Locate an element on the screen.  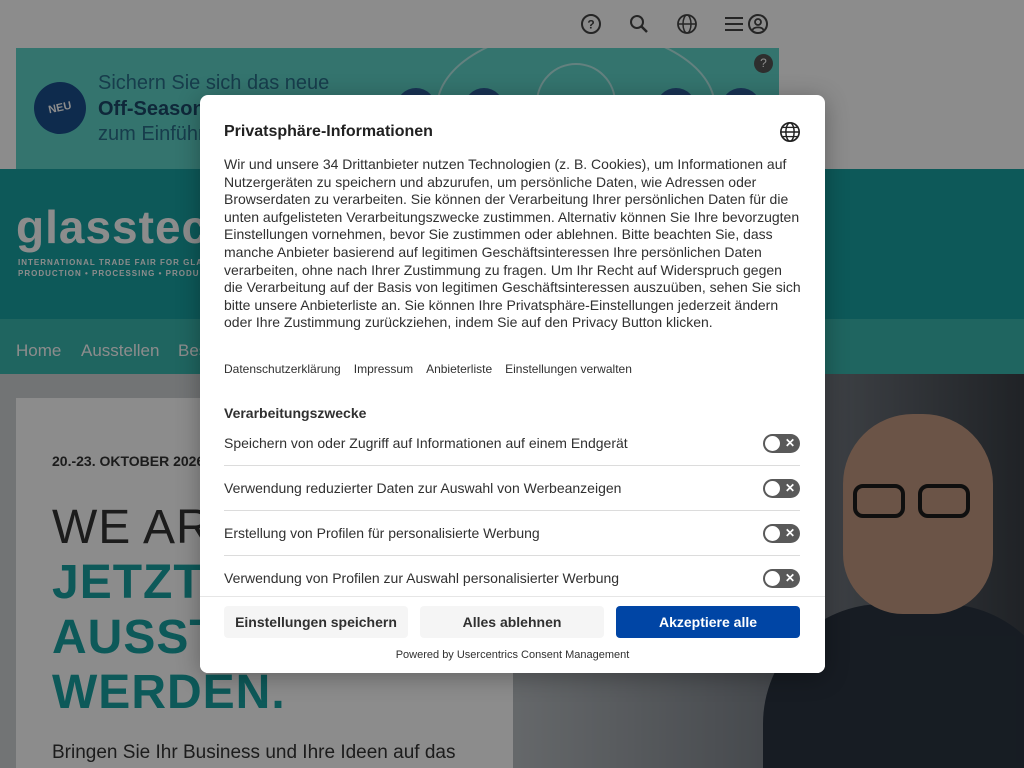
imprint-link: Impressum is located at coordinates (383, 369).